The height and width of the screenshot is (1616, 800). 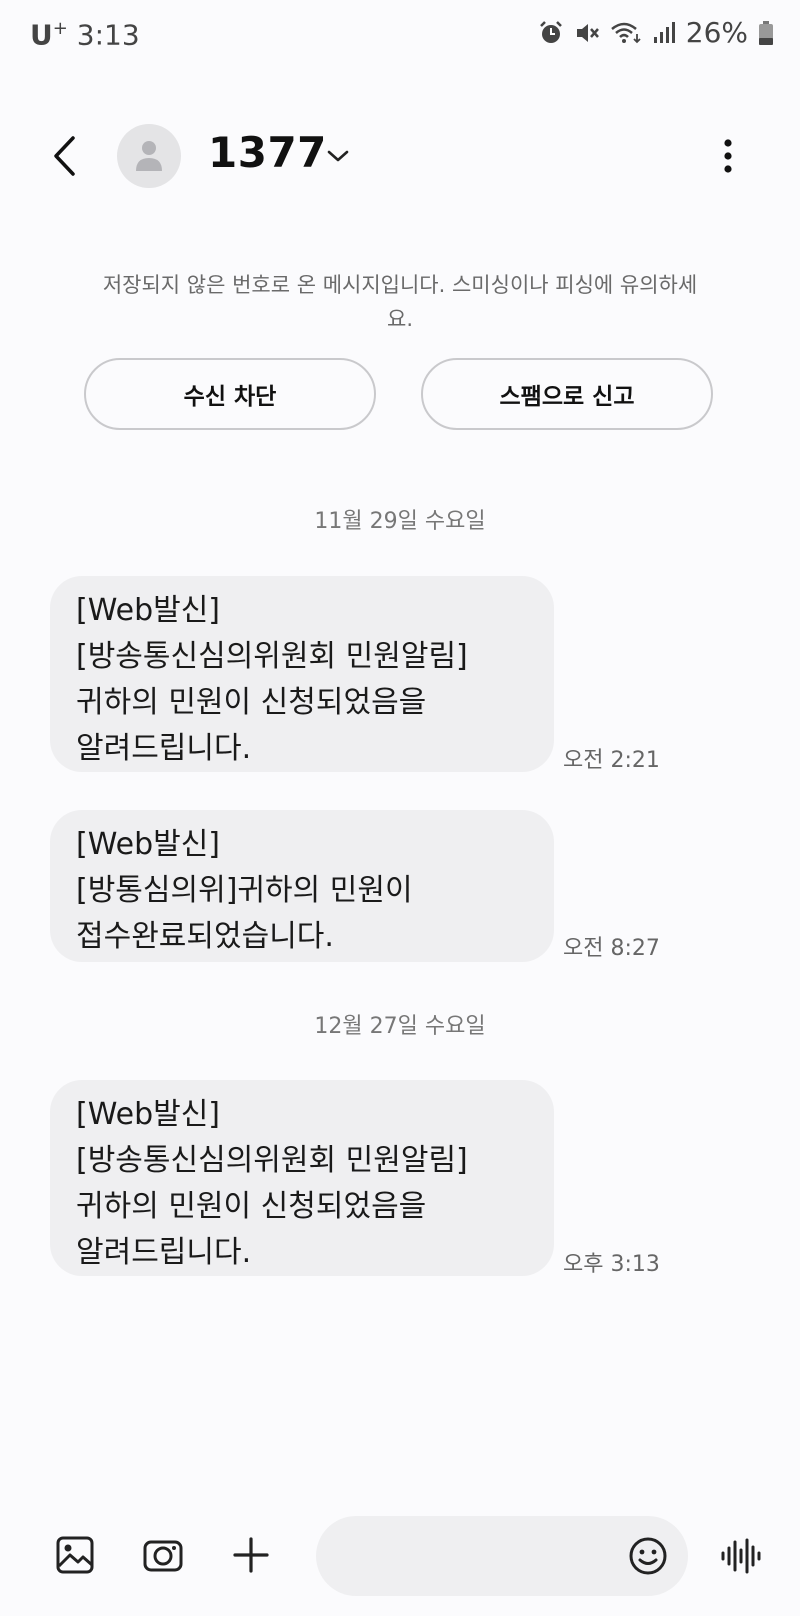 What do you see at coordinates (267, 152) in the screenshot?
I see `contact-name: 1377` at bounding box center [267, 152].